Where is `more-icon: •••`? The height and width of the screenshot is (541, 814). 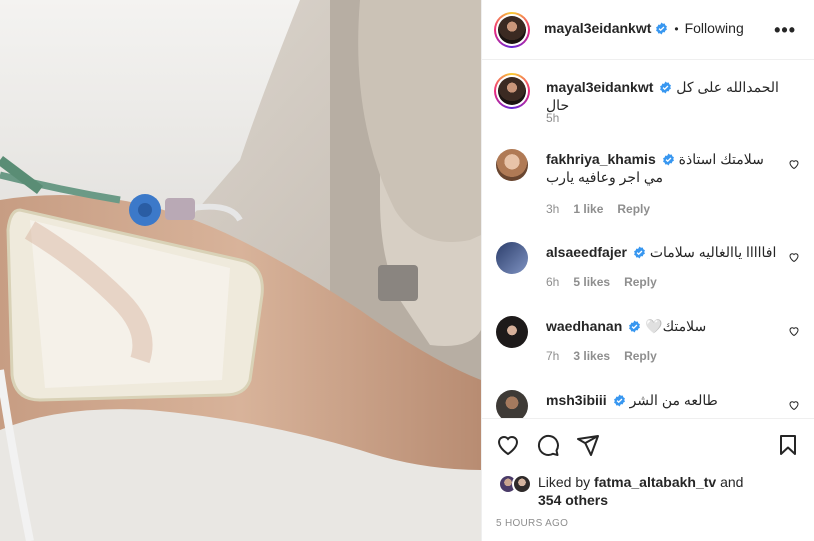 more-icon: ••• is located at coordinates (785, 30).